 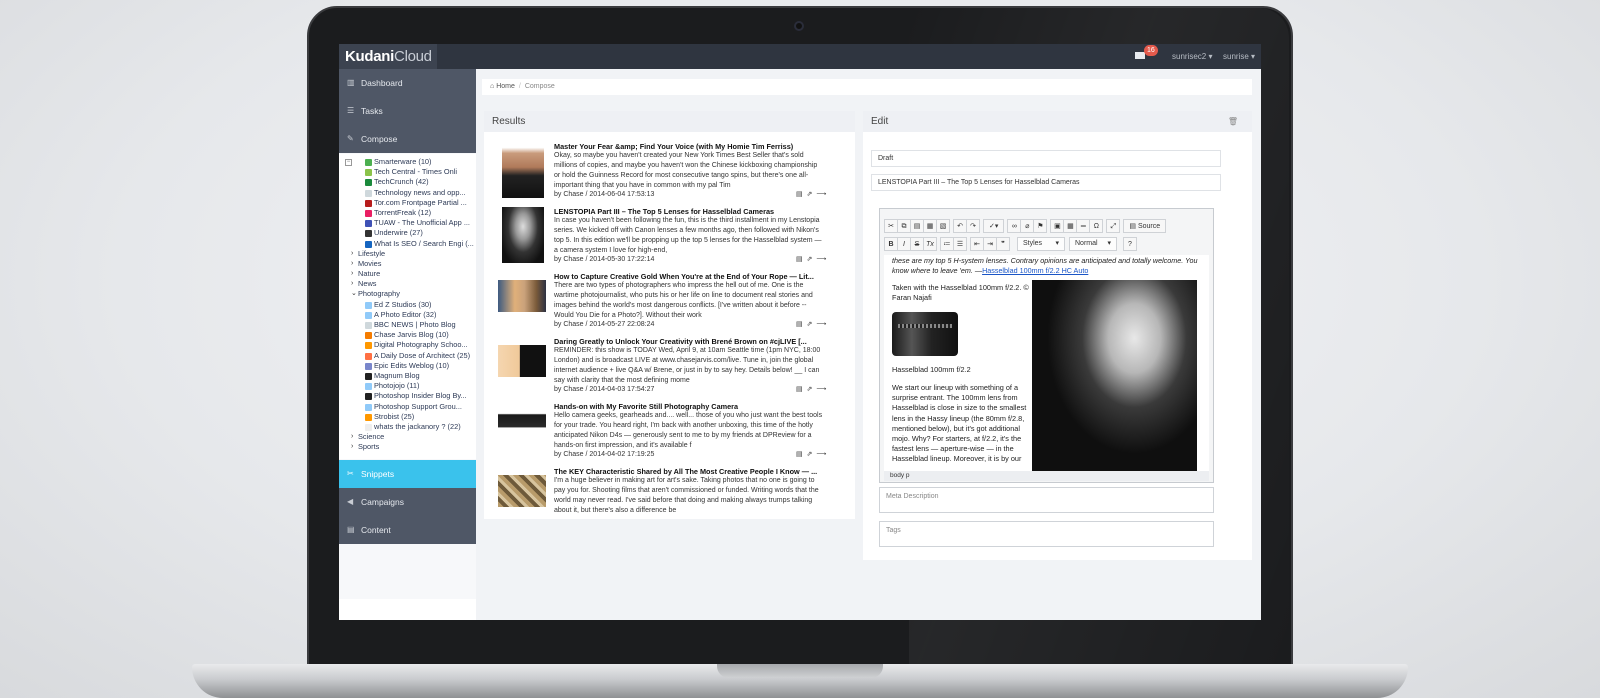 What do you see at coordinates (917, 226) in the screenshot?
I see `paste-icon: ▤` at bounding box center [917, 226].